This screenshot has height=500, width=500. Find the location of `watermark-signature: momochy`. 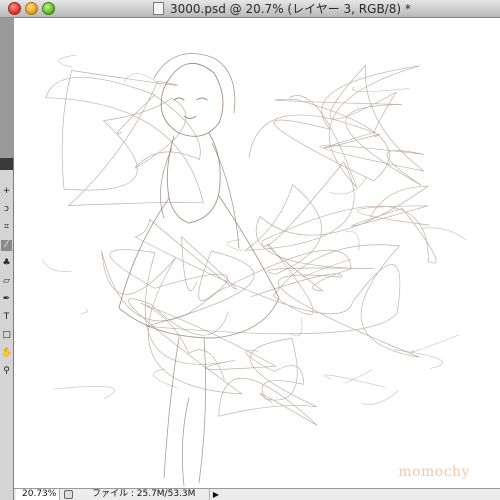

watermark-signature: momochy is located at coordinates (434, 472).